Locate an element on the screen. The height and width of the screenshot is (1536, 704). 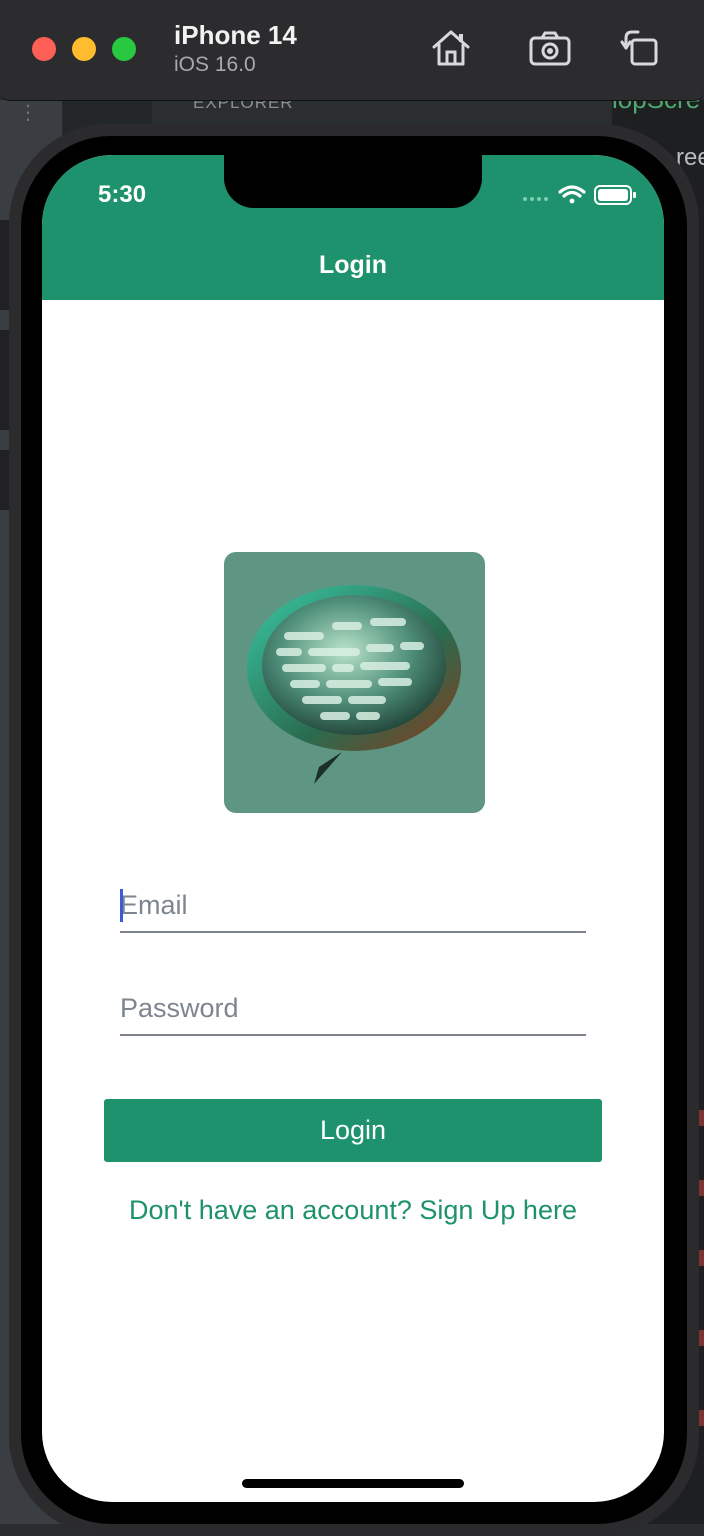
status-icons is located at coordinates (579, 195).